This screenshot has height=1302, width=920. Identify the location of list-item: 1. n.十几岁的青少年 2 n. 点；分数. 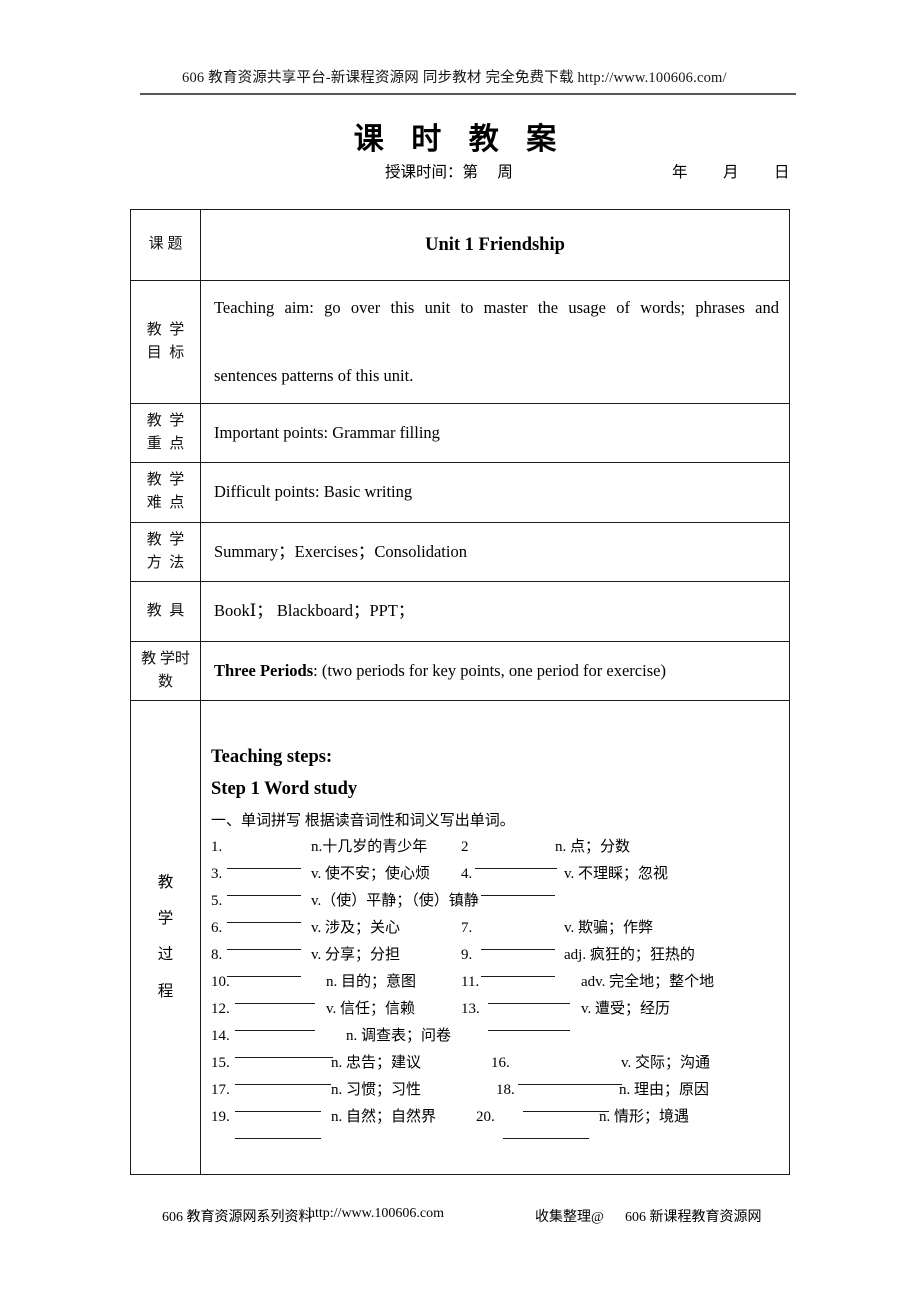
(496, 853).